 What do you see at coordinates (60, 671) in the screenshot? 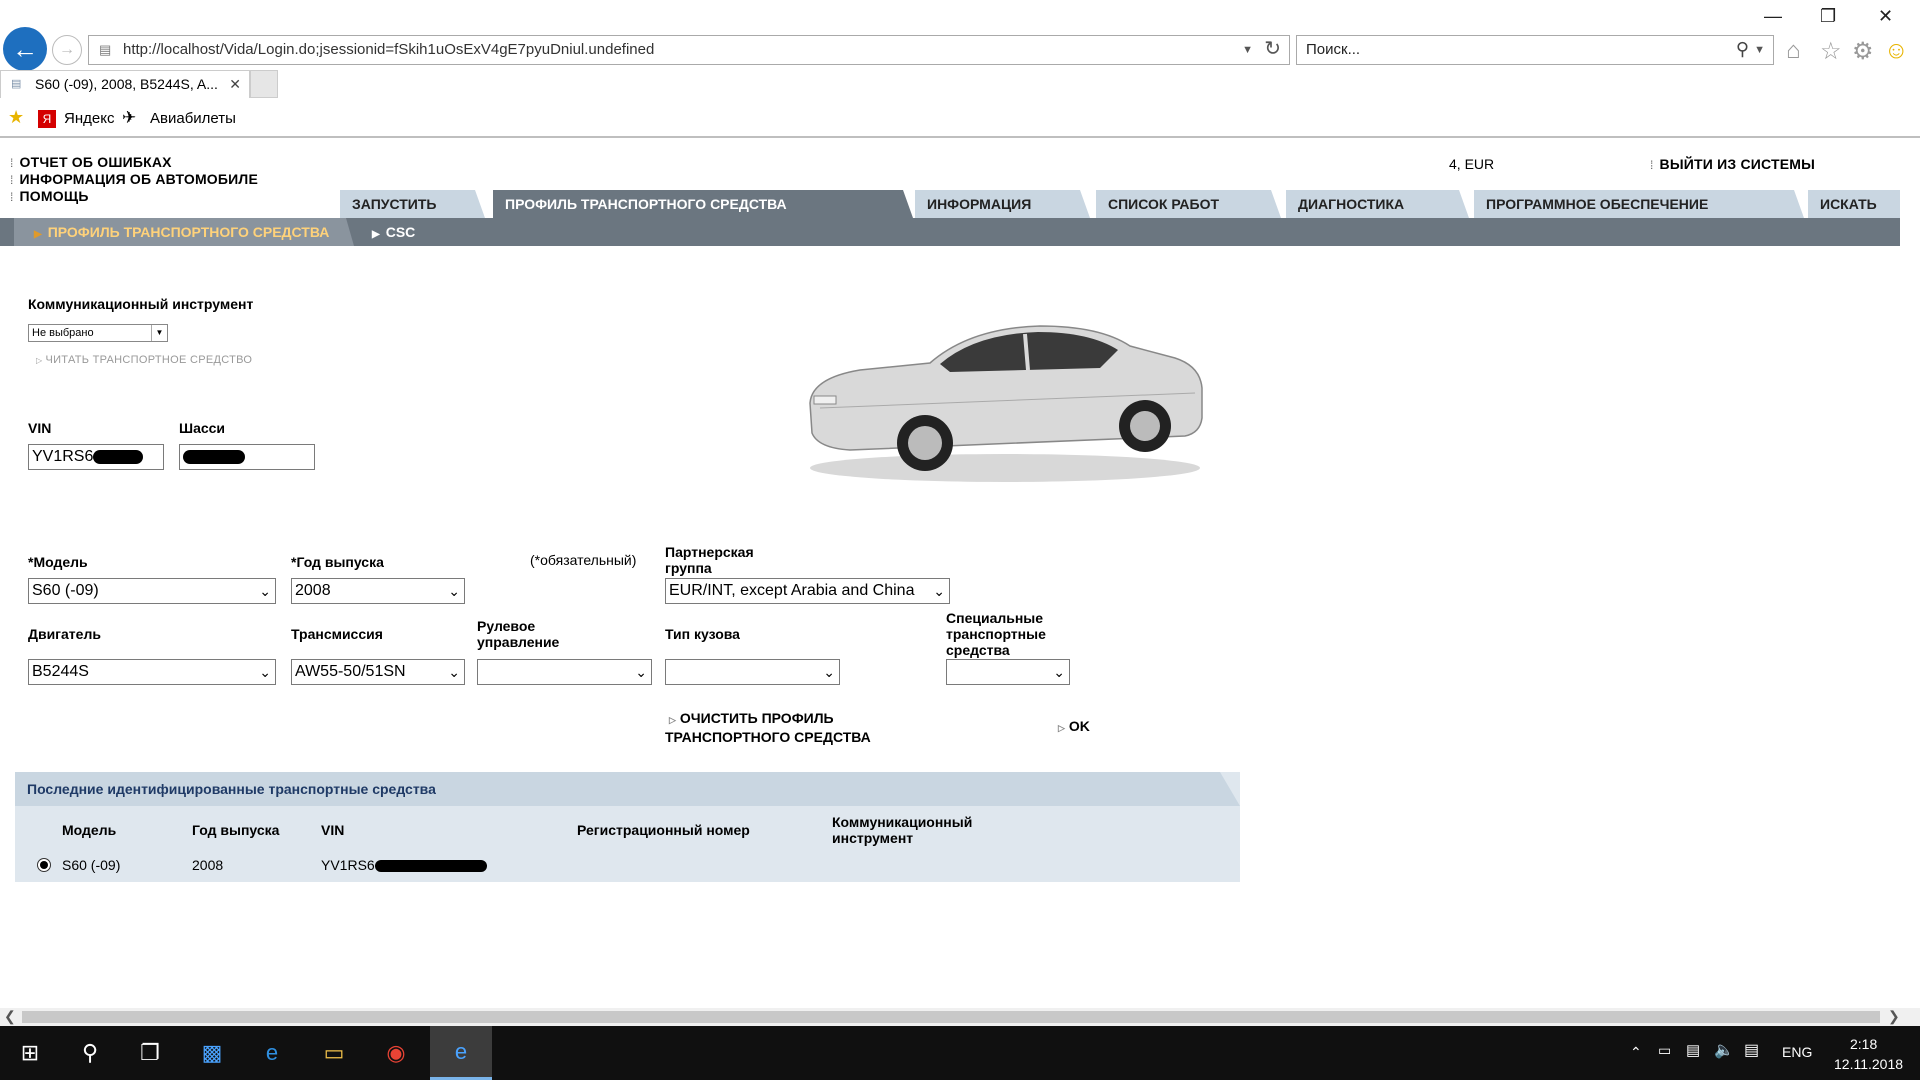
I see `engine-value: B5244S` at bounding box center [60, 671].